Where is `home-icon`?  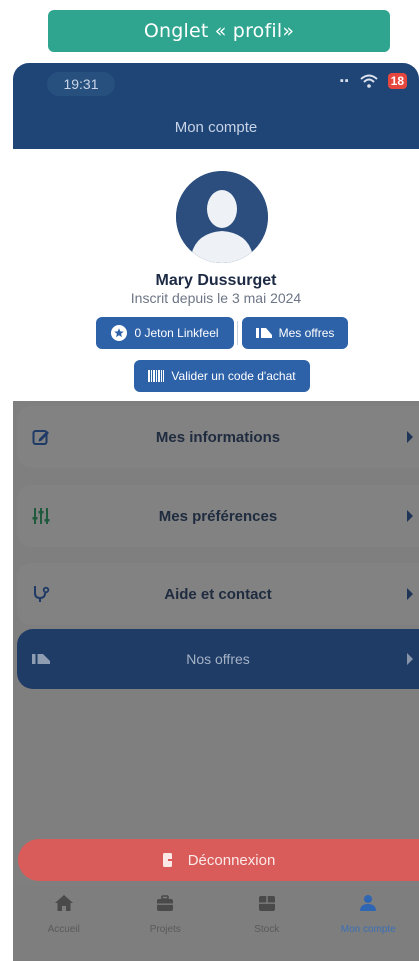 home-icon is located at coordinates (63, 903).